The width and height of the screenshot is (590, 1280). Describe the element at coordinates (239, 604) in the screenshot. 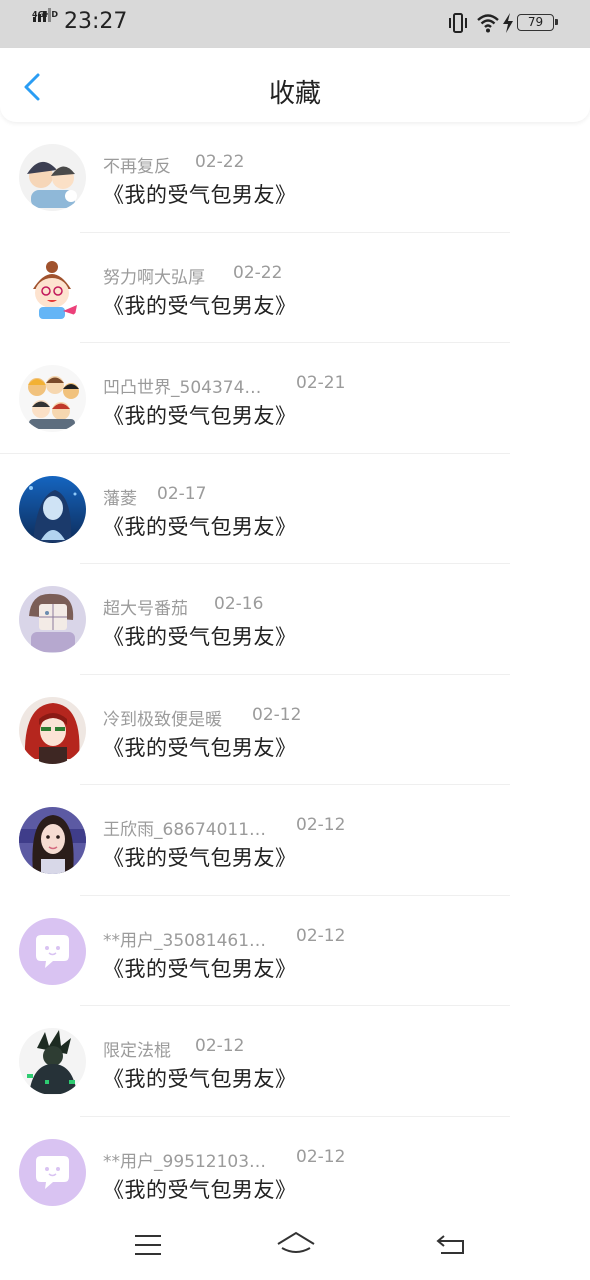

I see `favorite-date: 02-16` at that location.